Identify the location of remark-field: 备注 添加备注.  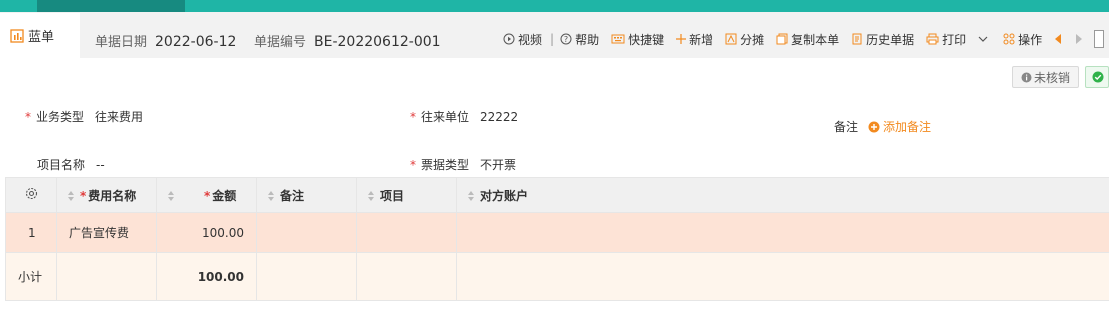
(882, 126).